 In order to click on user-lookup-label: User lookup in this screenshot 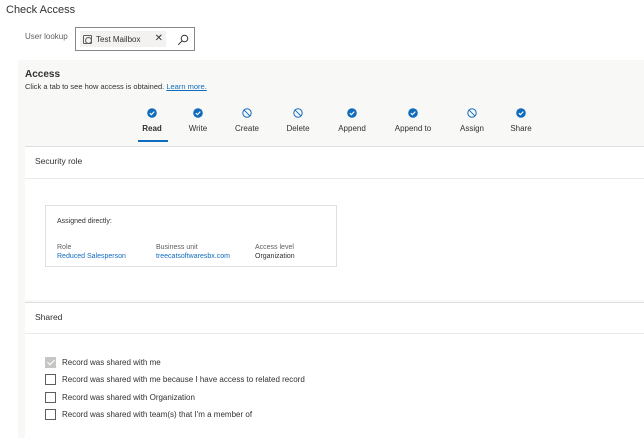, I will do `click(46, 36)`.